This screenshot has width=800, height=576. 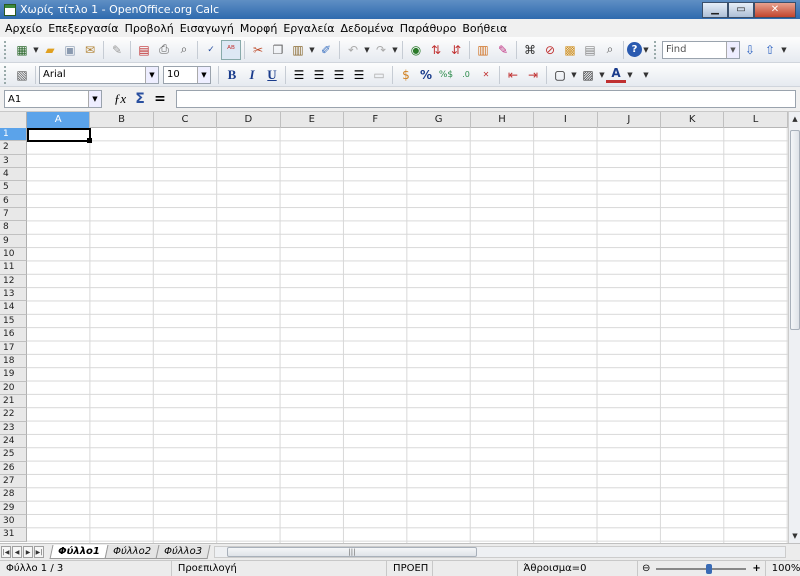 I want to click on sheet-tab-3: Φύλλο3, so click(x=183, y=552).